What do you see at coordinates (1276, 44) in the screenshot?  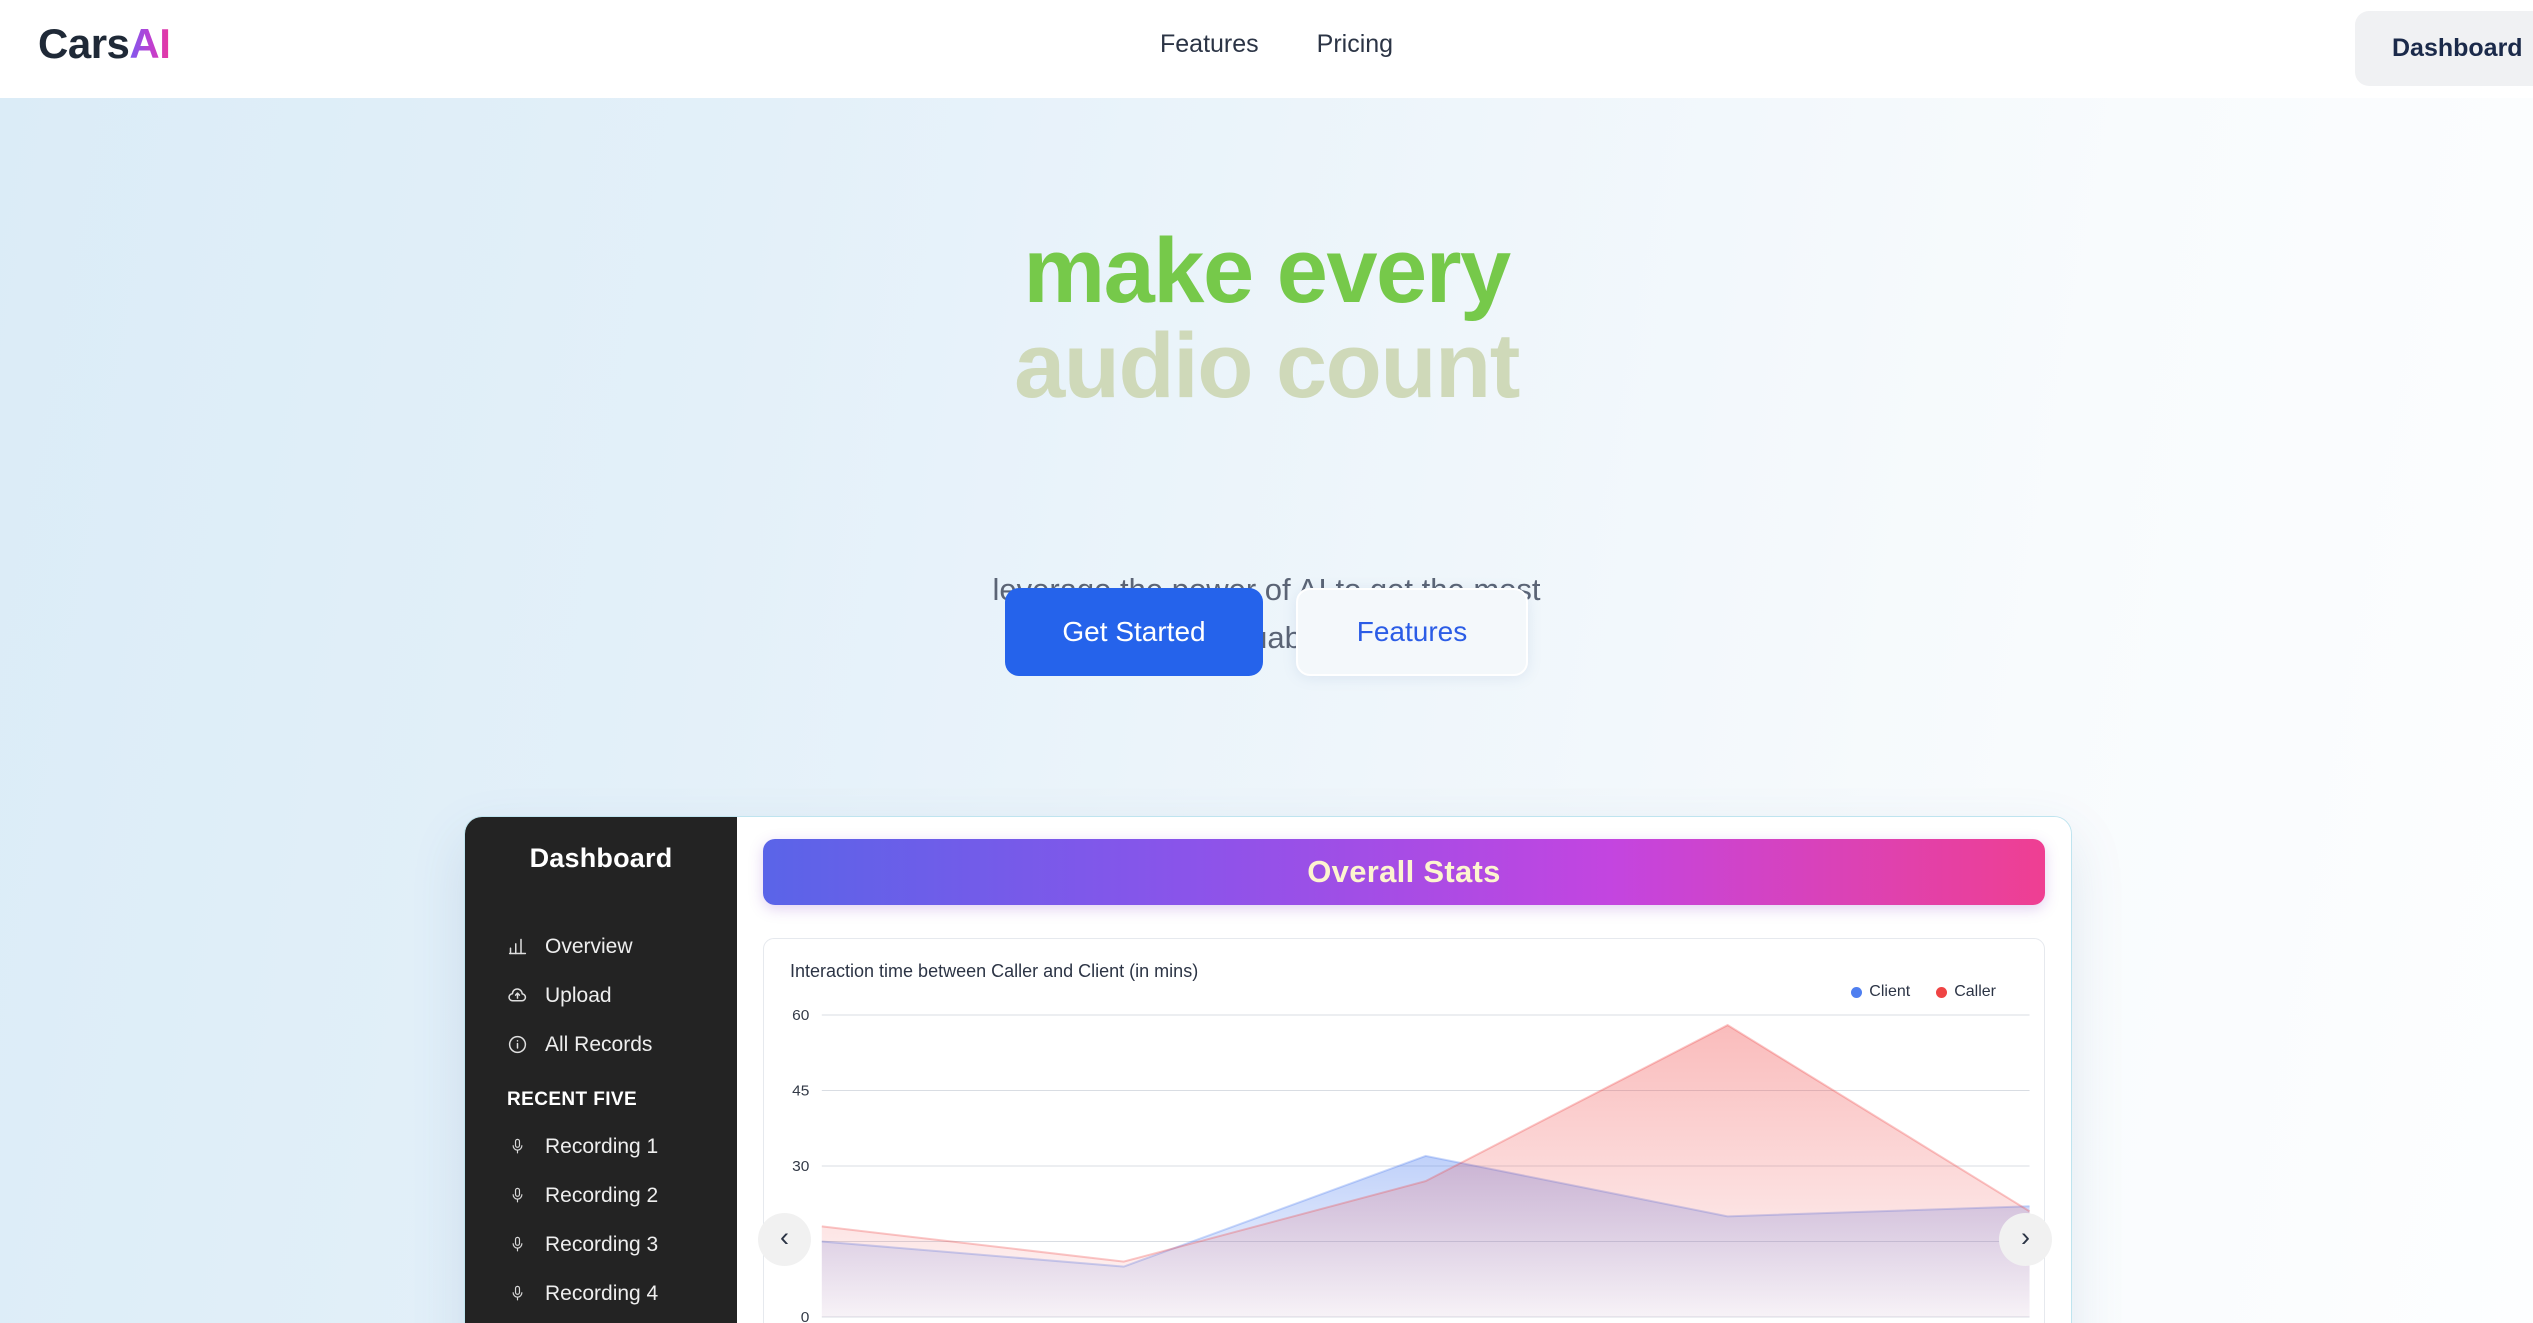 I see `nav-links: Features Pricing` at bounding box center [1276, 44].